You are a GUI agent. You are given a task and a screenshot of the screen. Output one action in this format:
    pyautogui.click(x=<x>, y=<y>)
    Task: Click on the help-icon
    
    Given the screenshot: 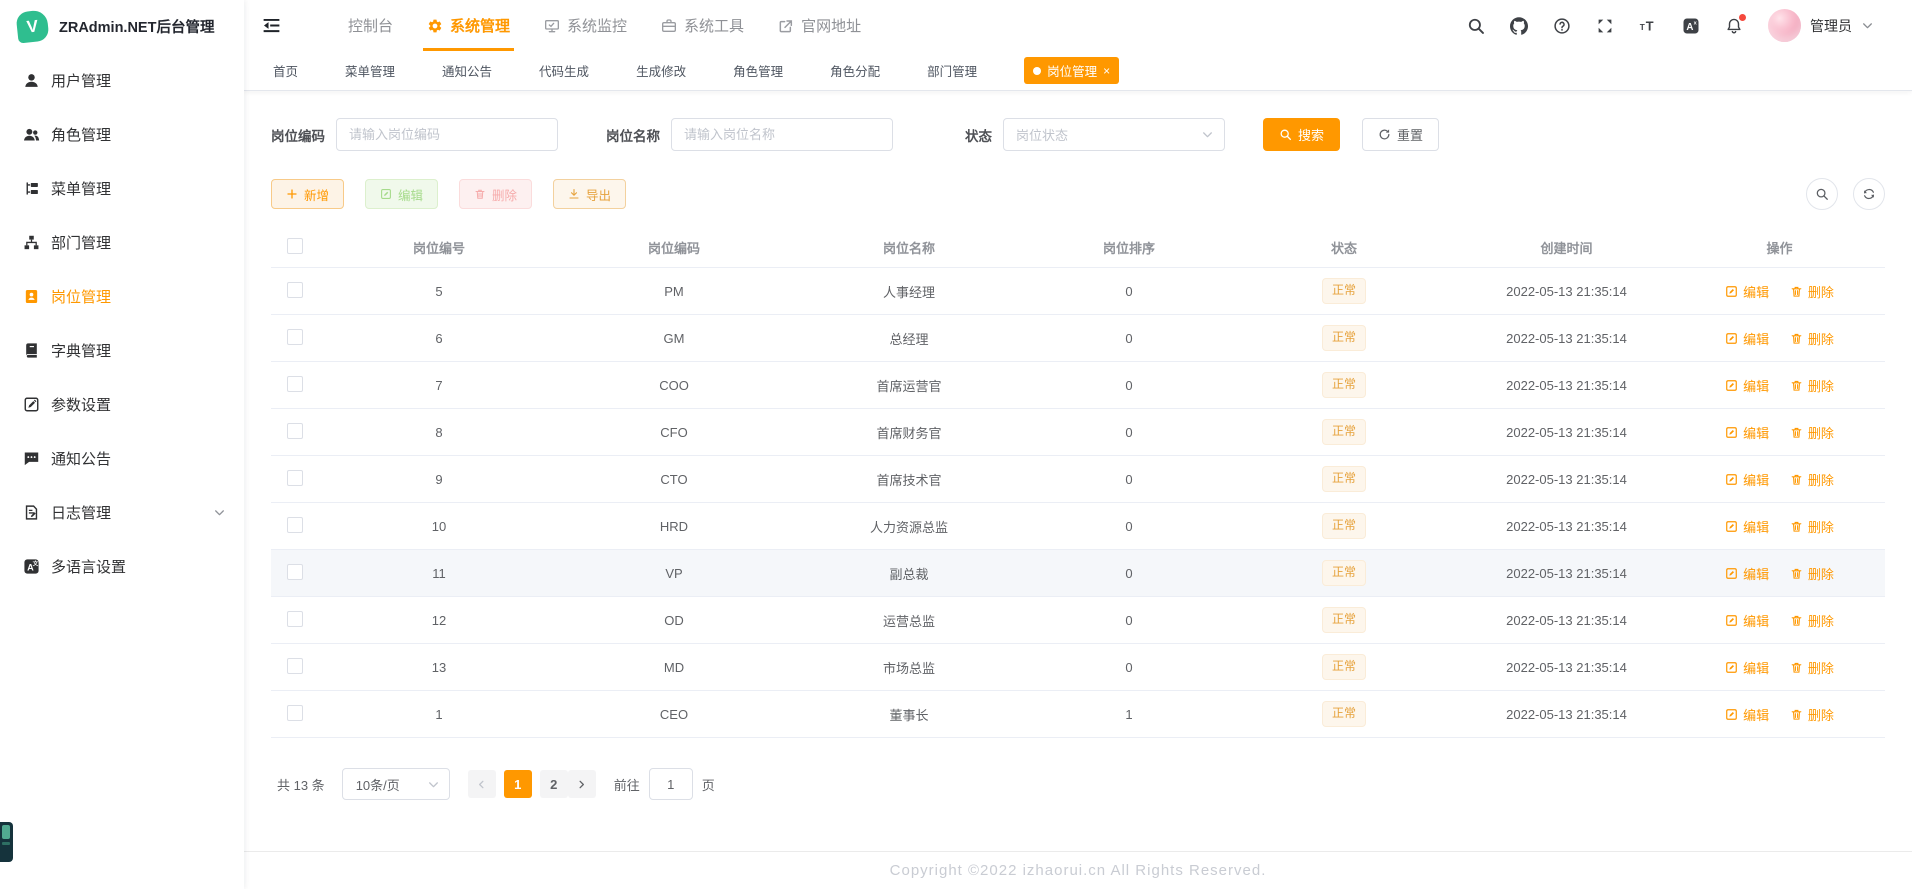 What is the action you would take?
    pyautogui.click(x=1562, y=26)
    